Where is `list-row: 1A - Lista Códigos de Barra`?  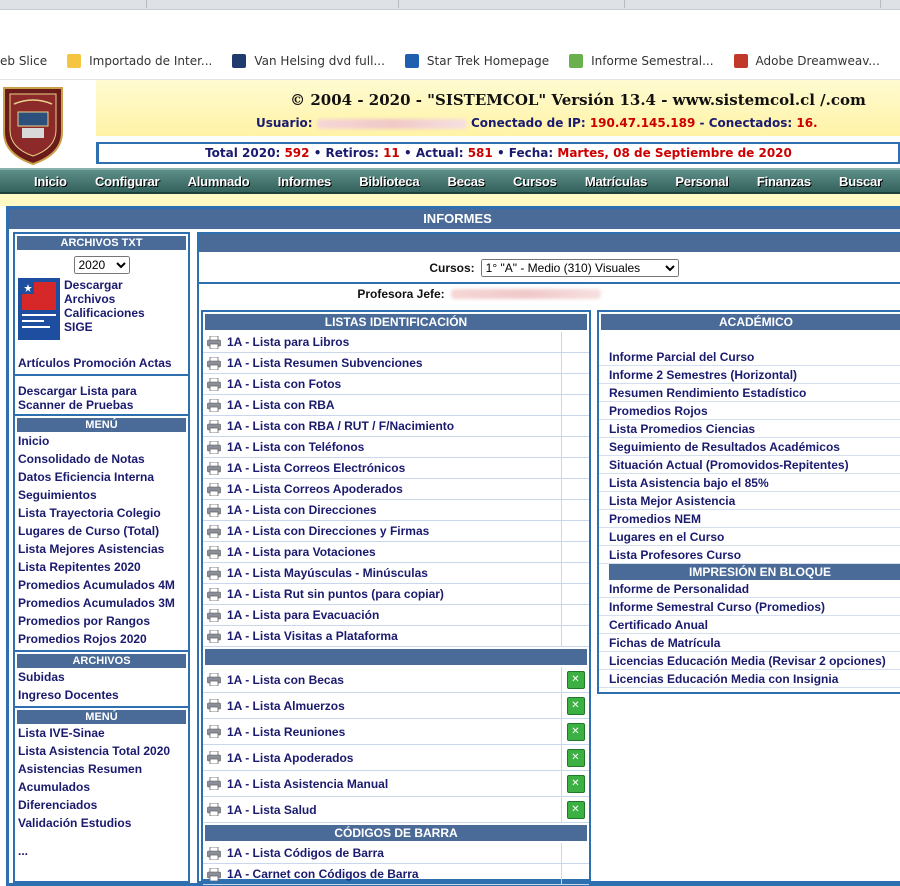 list-row: 1A - Lista Códigos de Barra is located at coordinates (396, 853).